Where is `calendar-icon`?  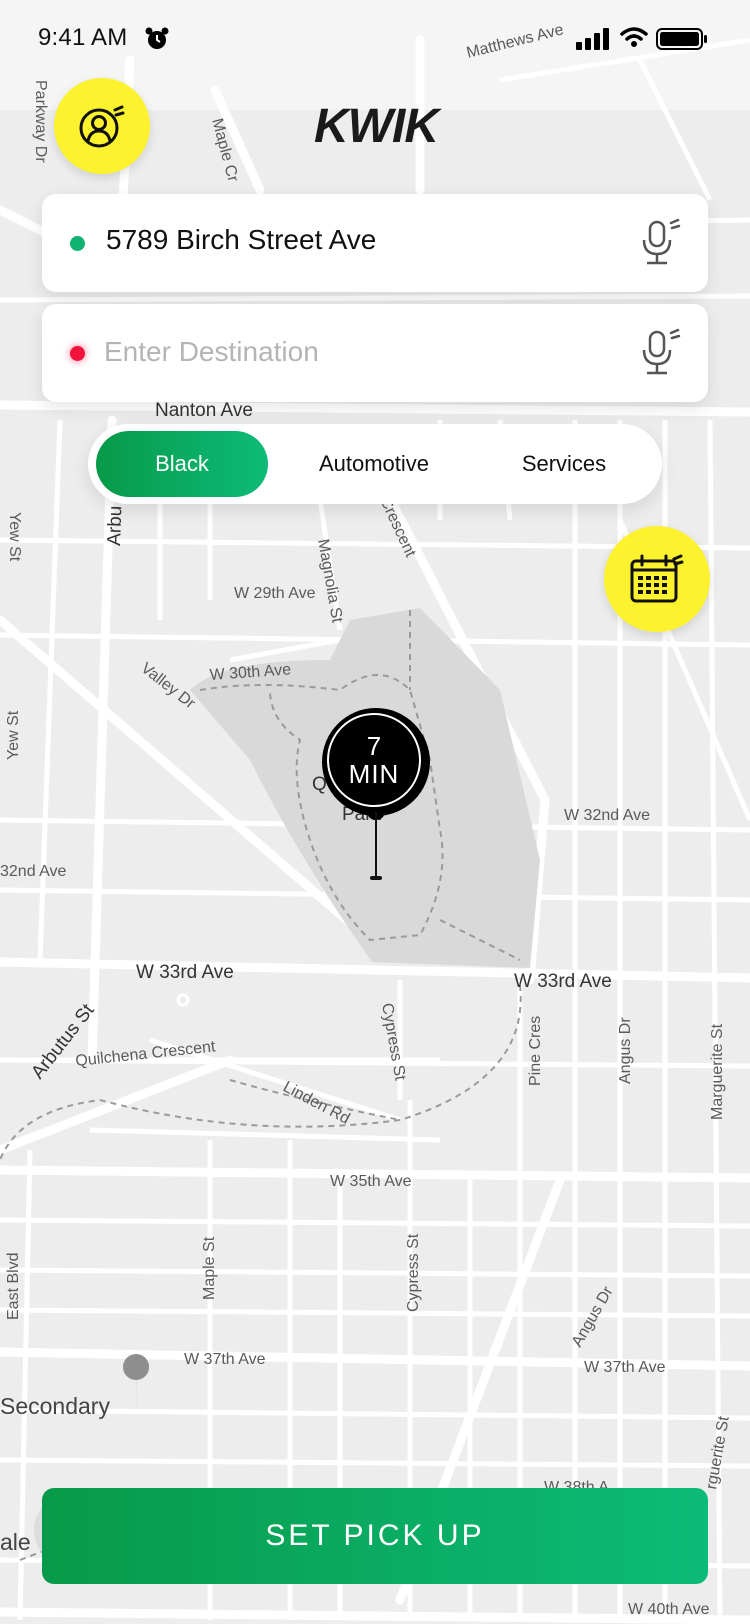
calendar-icon is located at coordinates (657, 578).